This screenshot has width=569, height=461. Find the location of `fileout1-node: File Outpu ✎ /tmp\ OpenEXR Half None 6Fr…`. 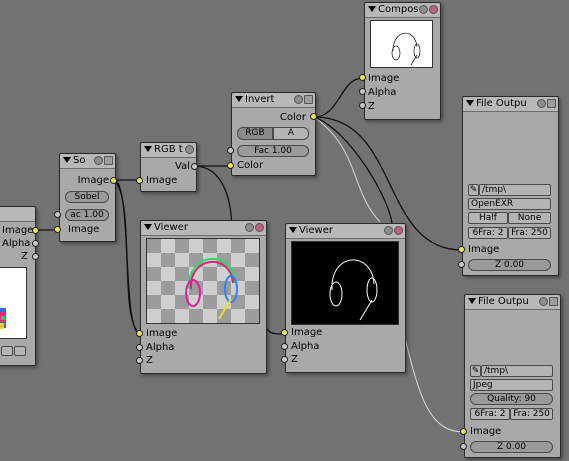

fileout1-node: File Outpu ✎ /tmp\ OpenEXR Half None 6Fr… is located at coordinates (510, 186).